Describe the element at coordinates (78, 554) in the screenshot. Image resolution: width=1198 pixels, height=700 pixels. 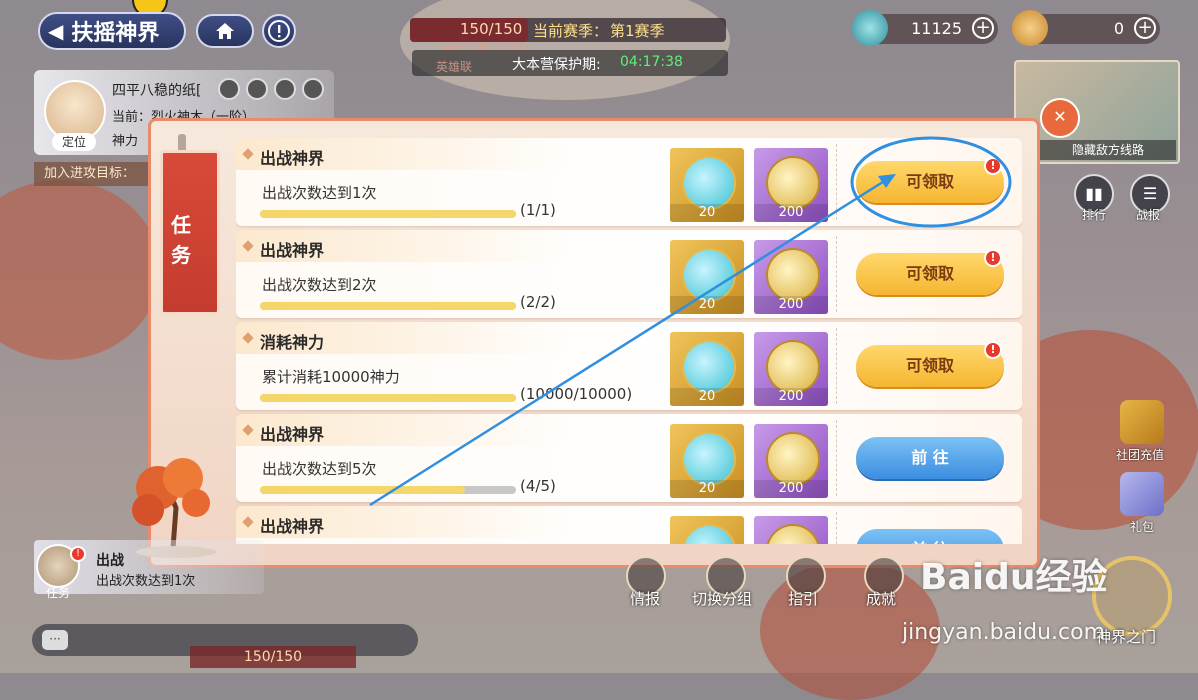
I see `alert-badge-icon: !` at that location.